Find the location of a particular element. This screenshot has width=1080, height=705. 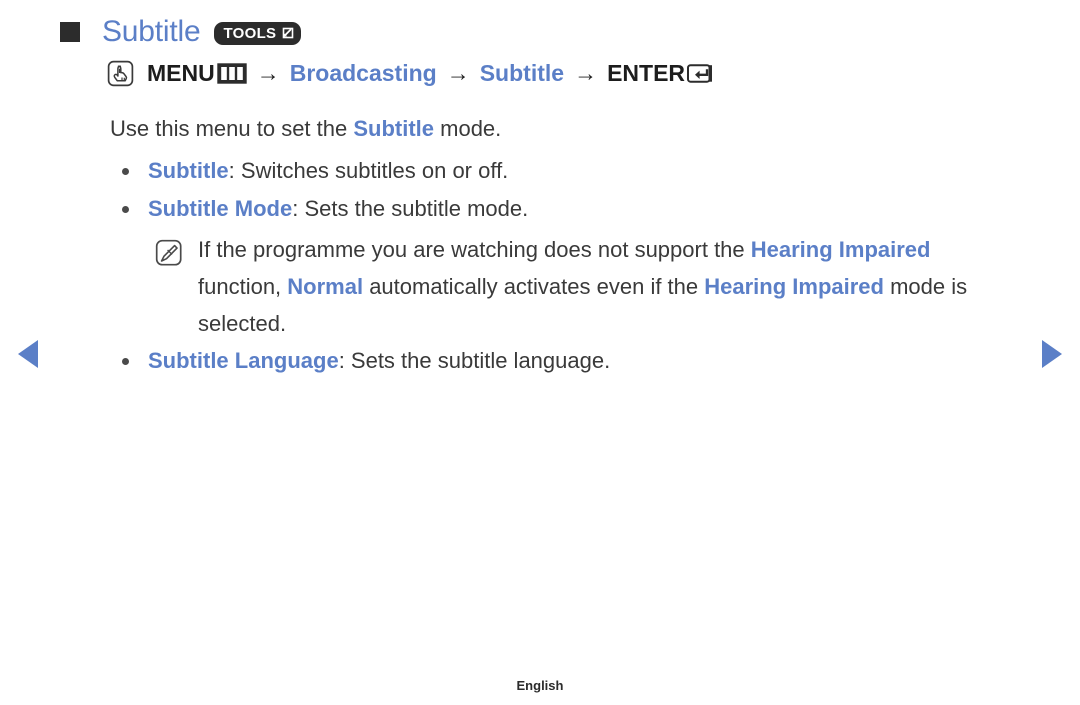

bullet-term: Subtitle Language is located at coordinates (243, 360).